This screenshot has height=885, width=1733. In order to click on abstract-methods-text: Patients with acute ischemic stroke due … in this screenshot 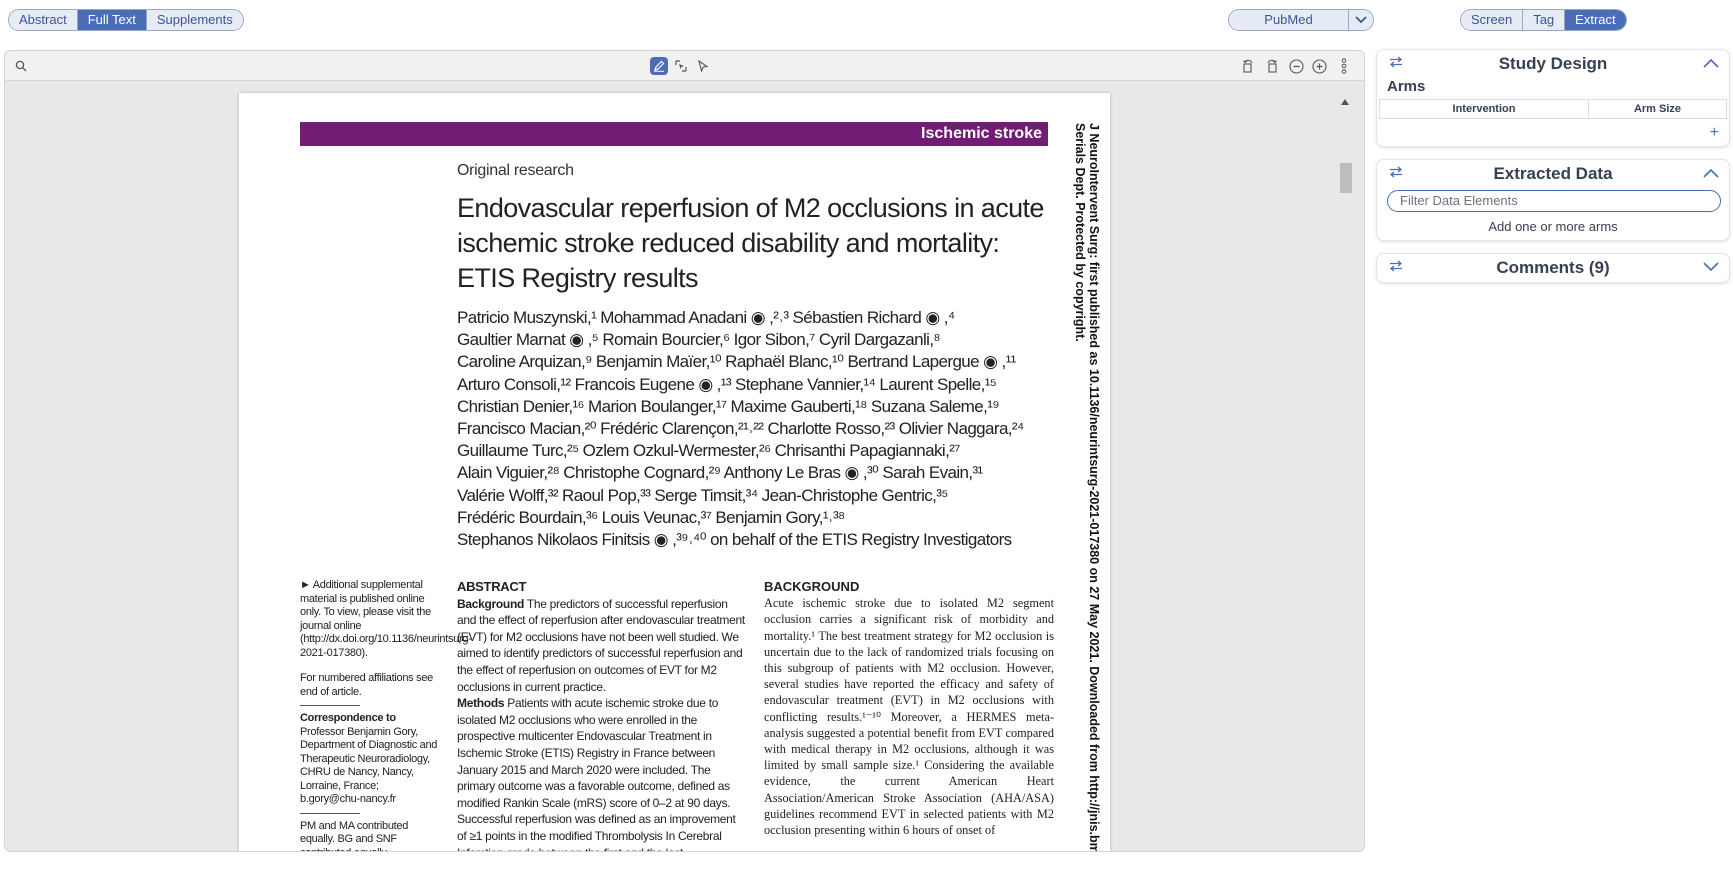, I will do `click(596, 773)`.